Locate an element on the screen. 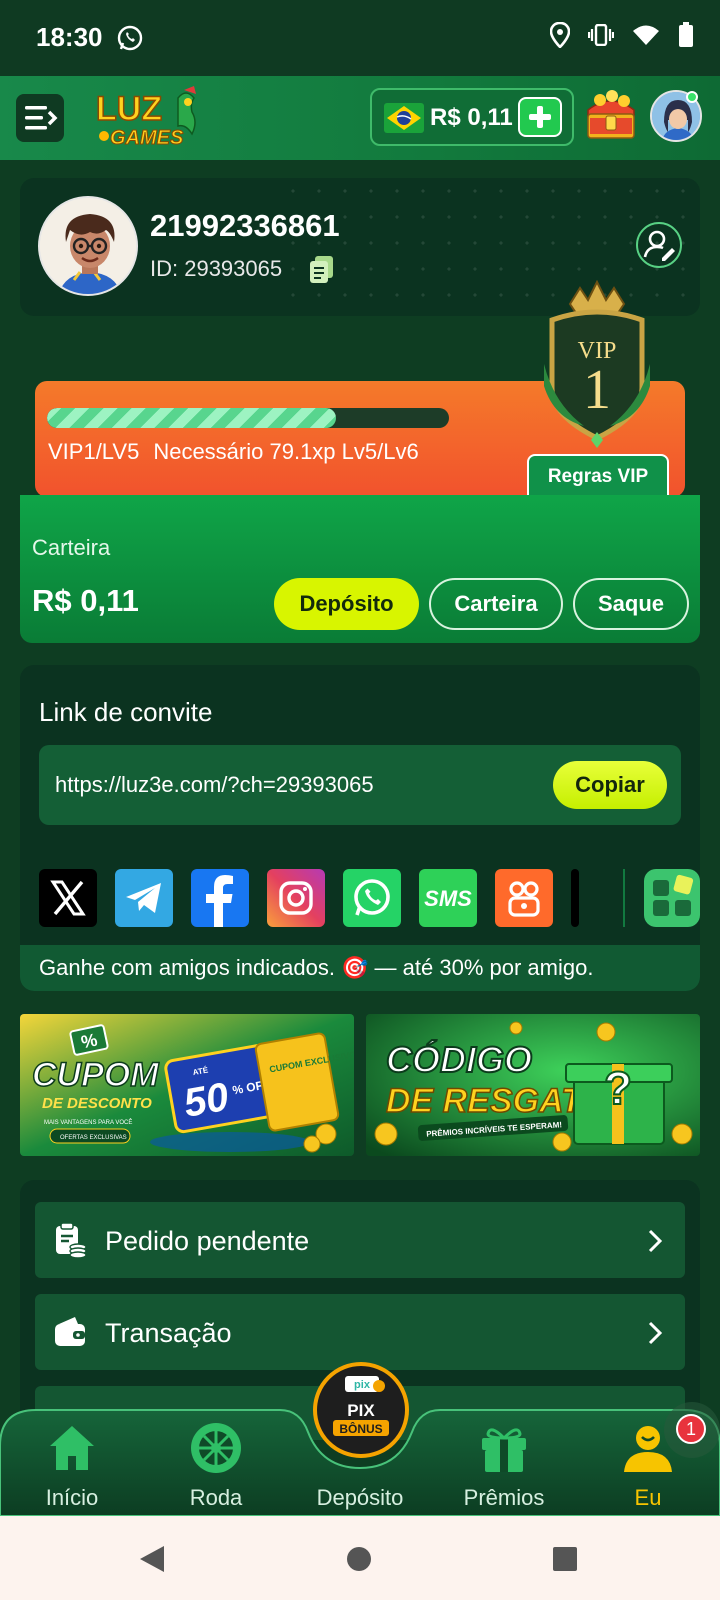 This screenshot has width=720, height=1600. profile-username: 21992336861 is located at coordinates (245, 225).